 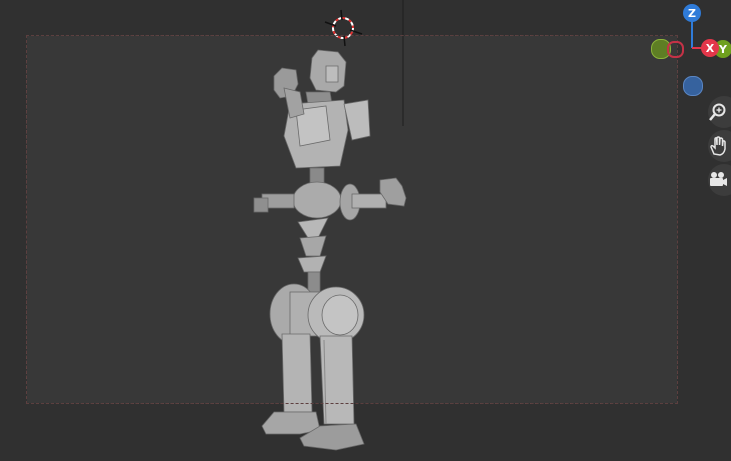 I want to click on camera-view-icon, so click(x=718, y=179).